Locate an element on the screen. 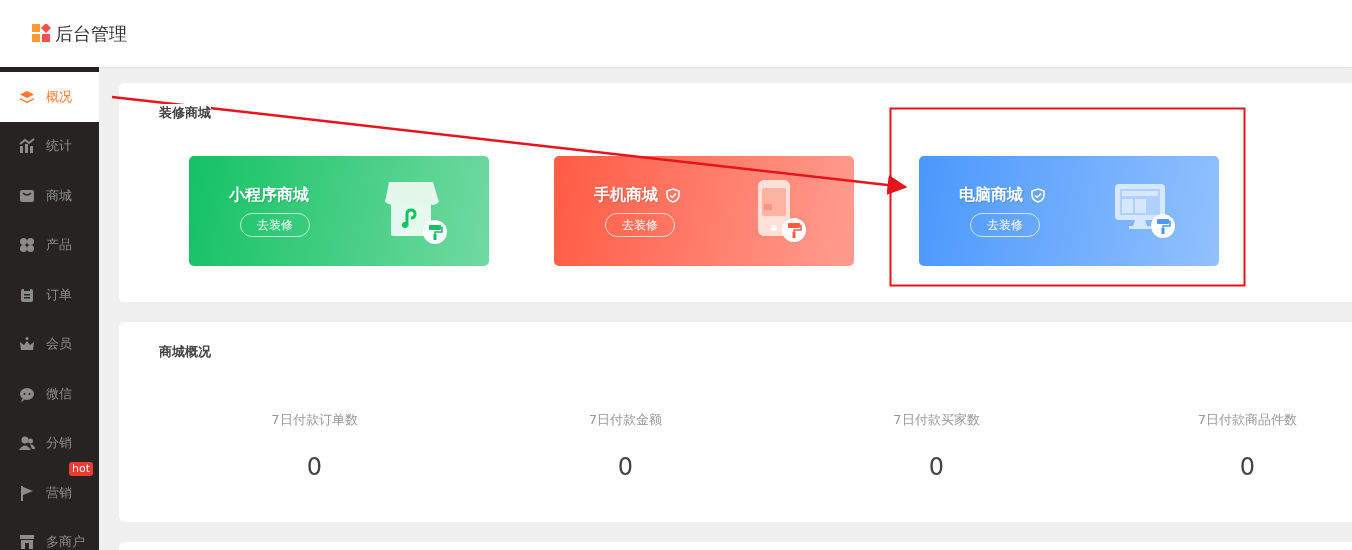 The width and height of the screenshot is (1352, 550). clipboard-icon is located at coordinates (27, 294).